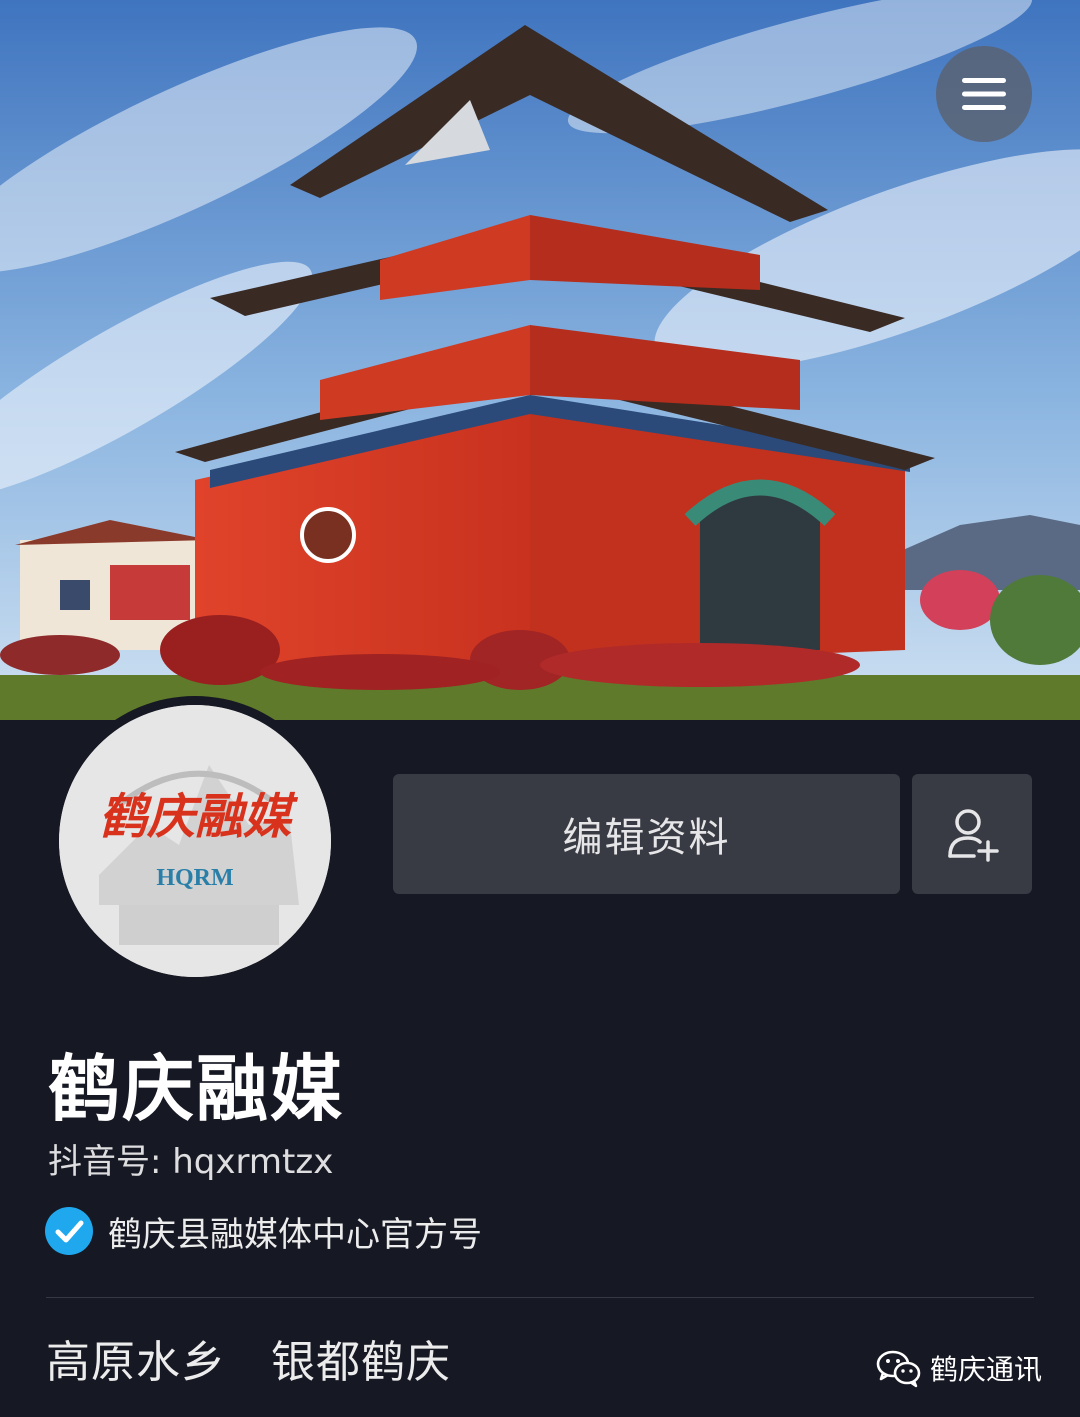 The image size is (1080, 1417). What do you see at coordinates (191, 1162) in the screenshot?
I see `douyin-id: 抖音号: hqxrmtzx` at bounding box center [191, 1162].